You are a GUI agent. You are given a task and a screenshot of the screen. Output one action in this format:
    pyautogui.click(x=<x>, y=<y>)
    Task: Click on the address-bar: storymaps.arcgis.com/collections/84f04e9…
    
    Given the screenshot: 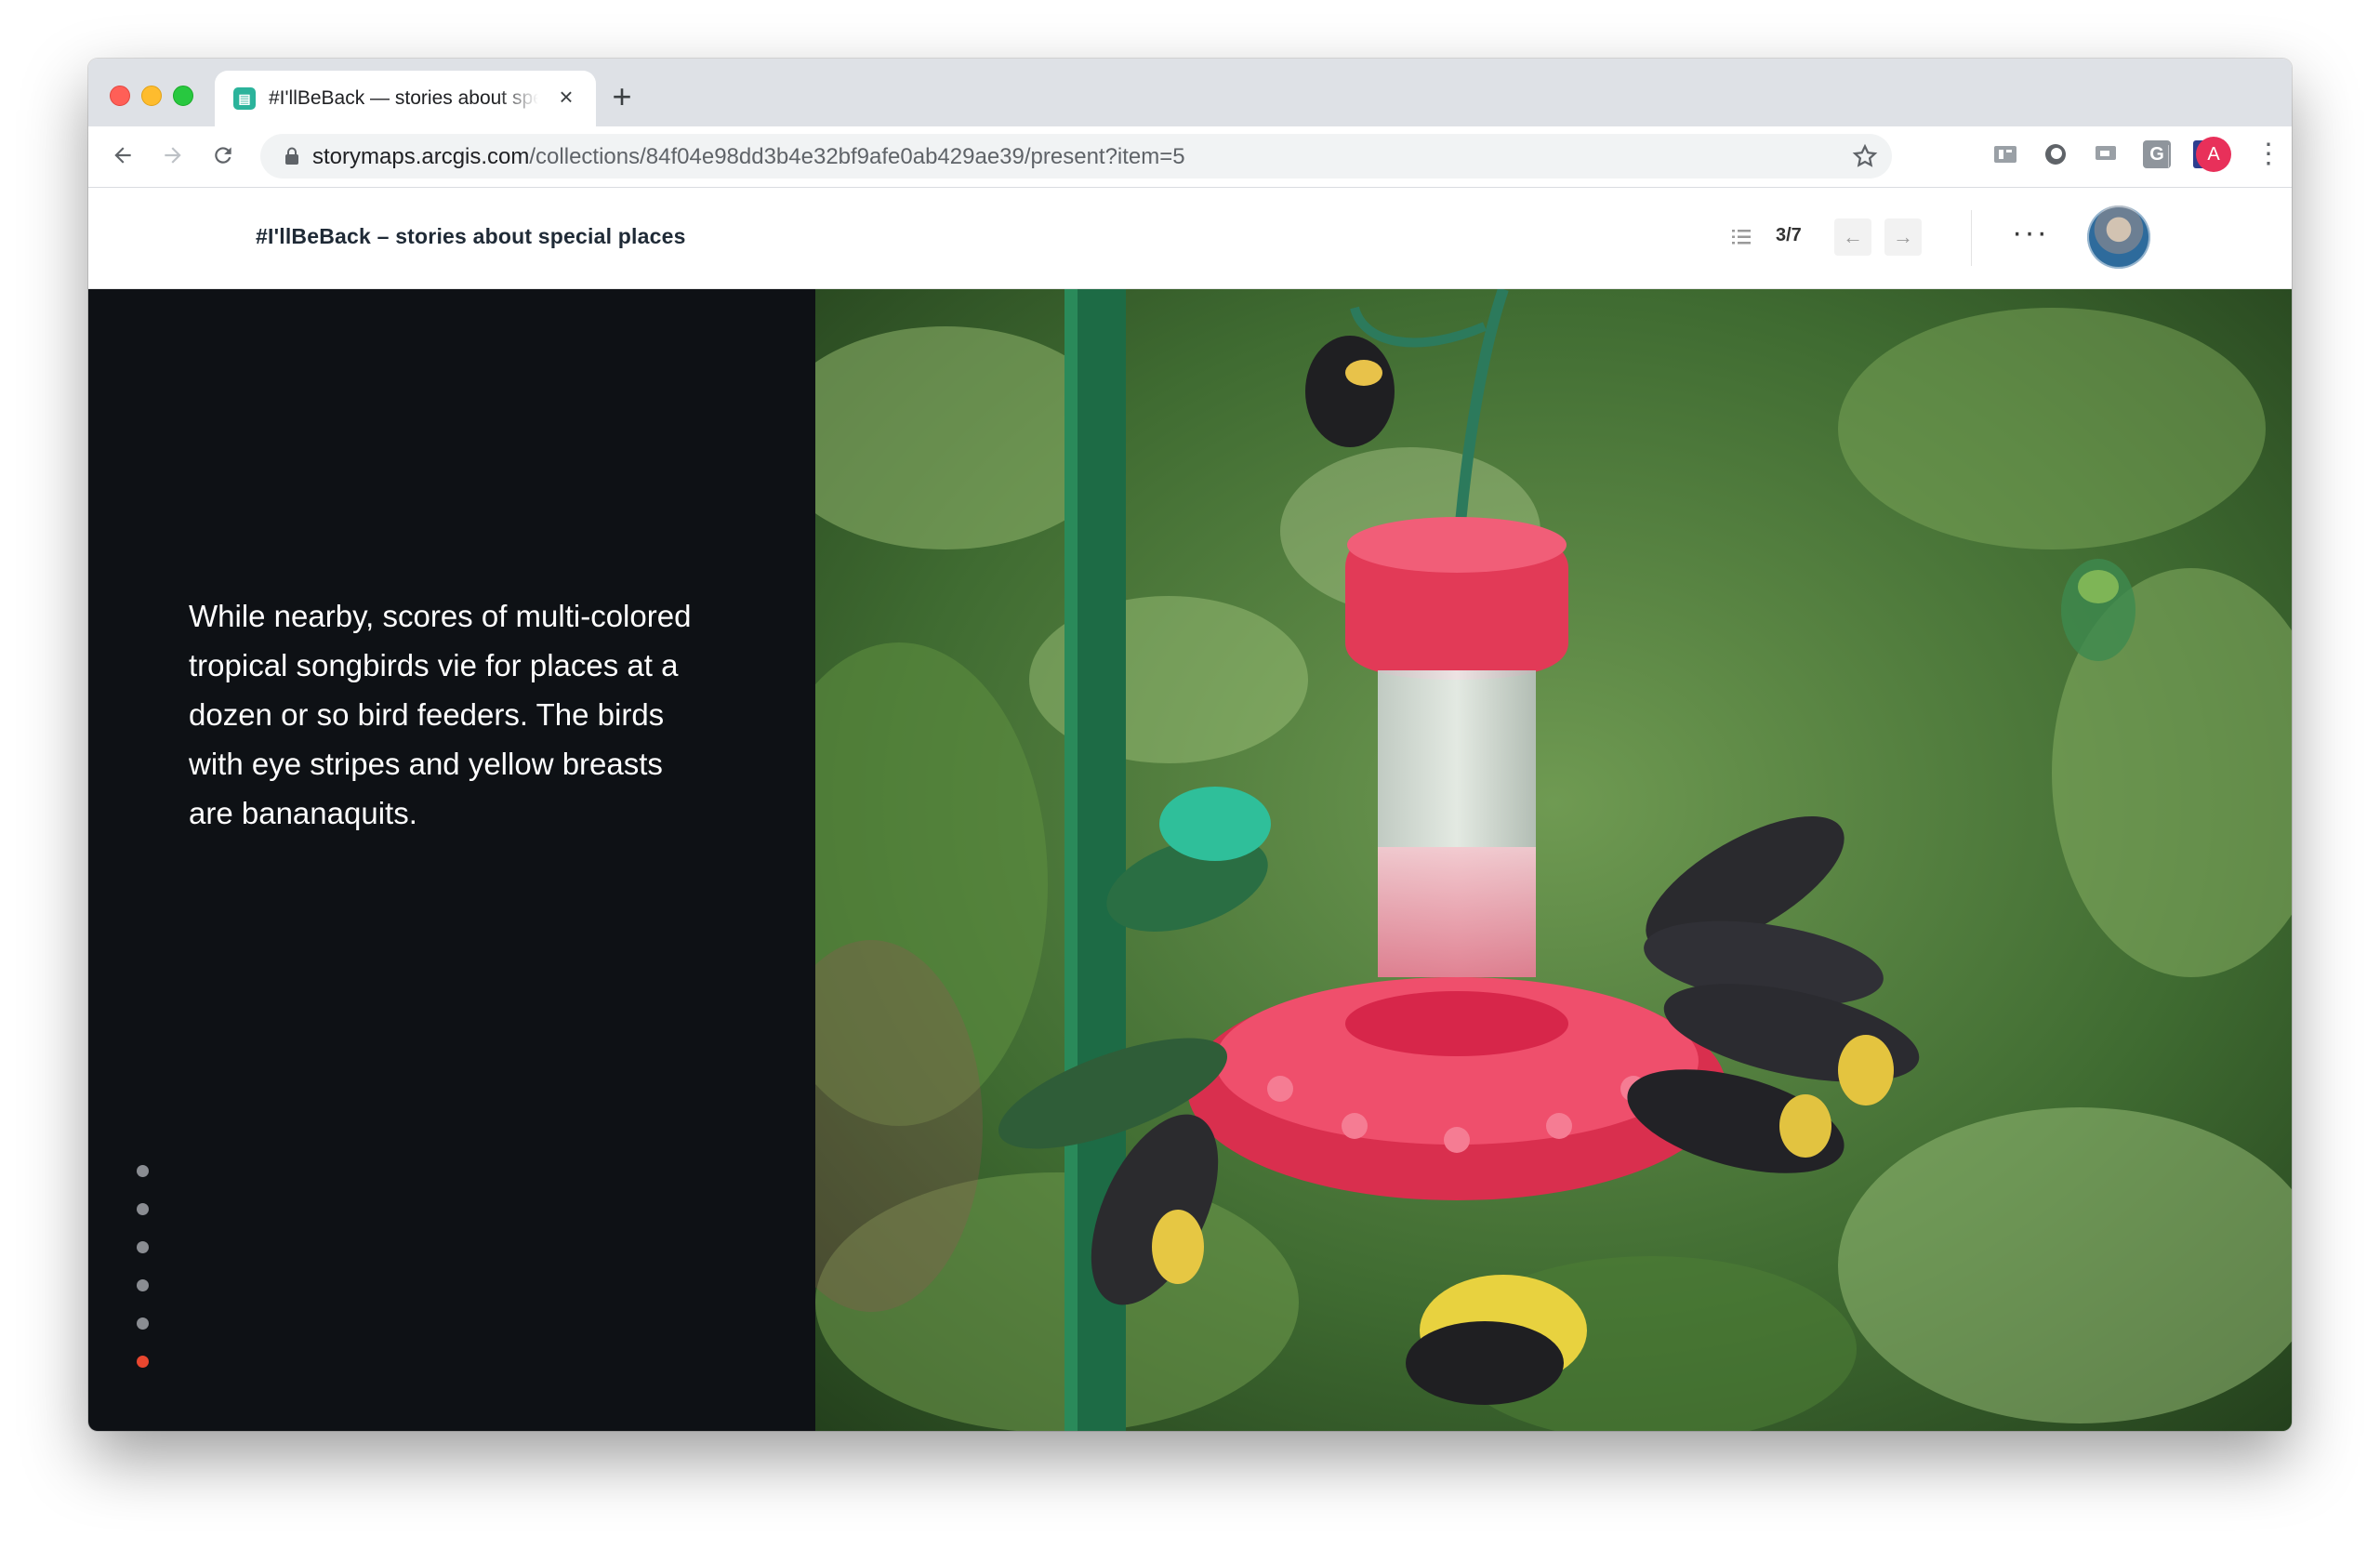 What is the action you would take?
    pyautogui.click(x=1076, y=156)
    